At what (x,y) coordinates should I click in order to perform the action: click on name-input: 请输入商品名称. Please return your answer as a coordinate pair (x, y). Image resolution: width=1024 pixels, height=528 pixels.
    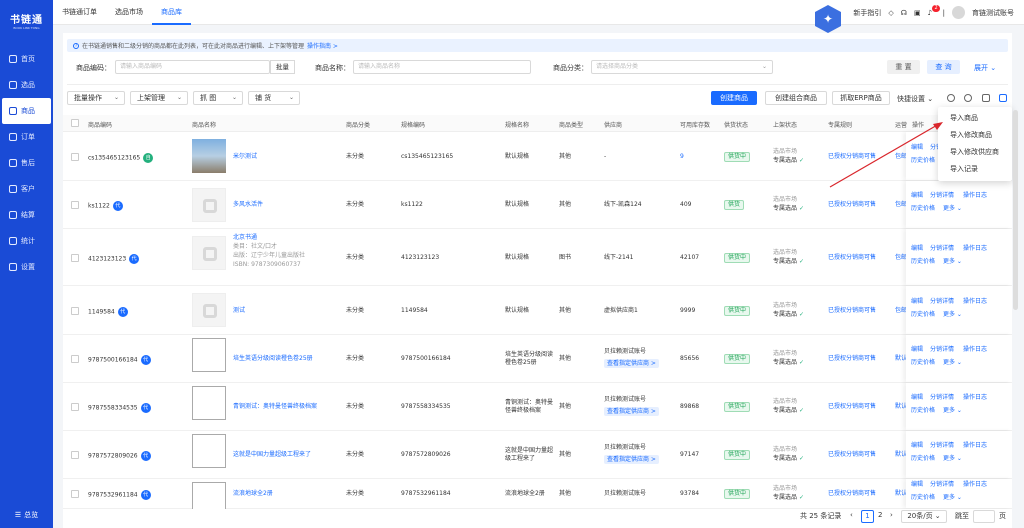
    Looking at the image, I should click on (442, 67).